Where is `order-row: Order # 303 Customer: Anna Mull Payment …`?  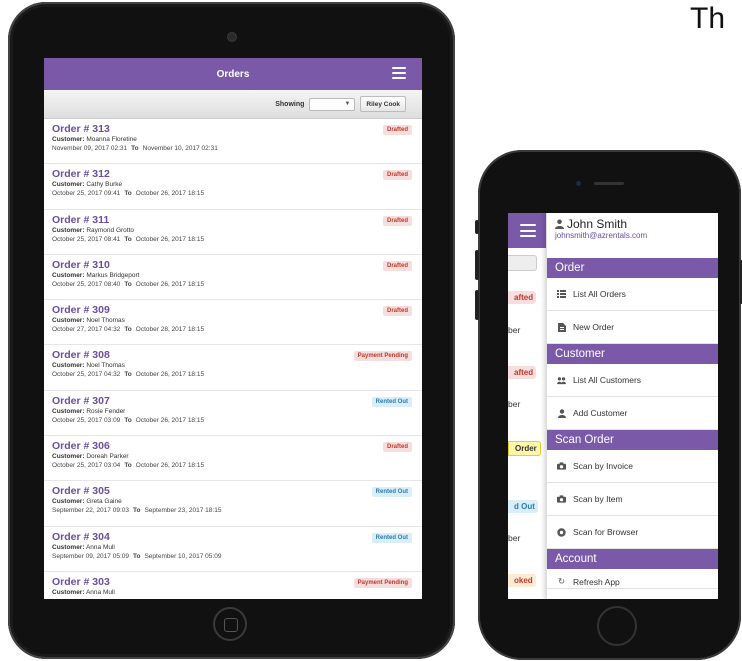 order-row: Order # 303 Customer: Anna Mull Payment … is located at coordinates (233, 585).